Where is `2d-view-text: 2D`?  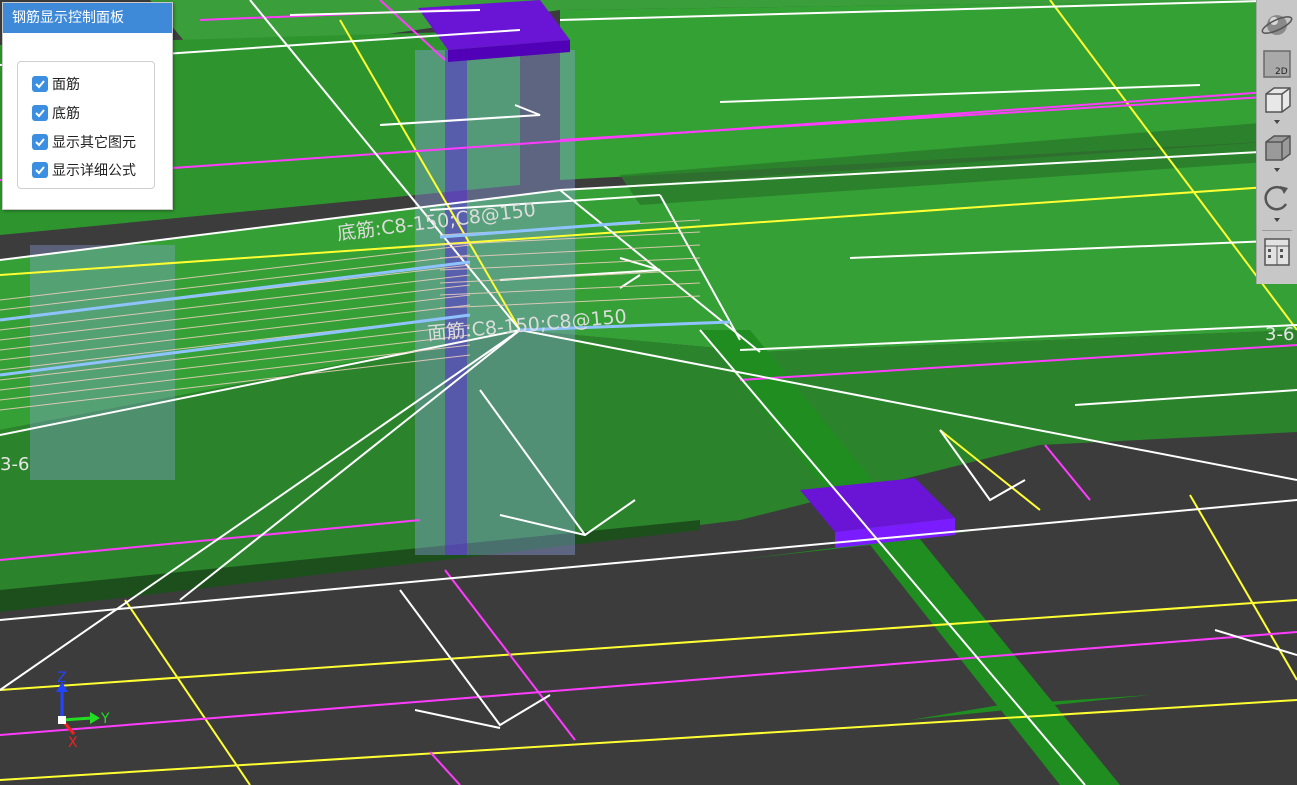 2d-view-text: 2D is located at coordinates (1281, 72).